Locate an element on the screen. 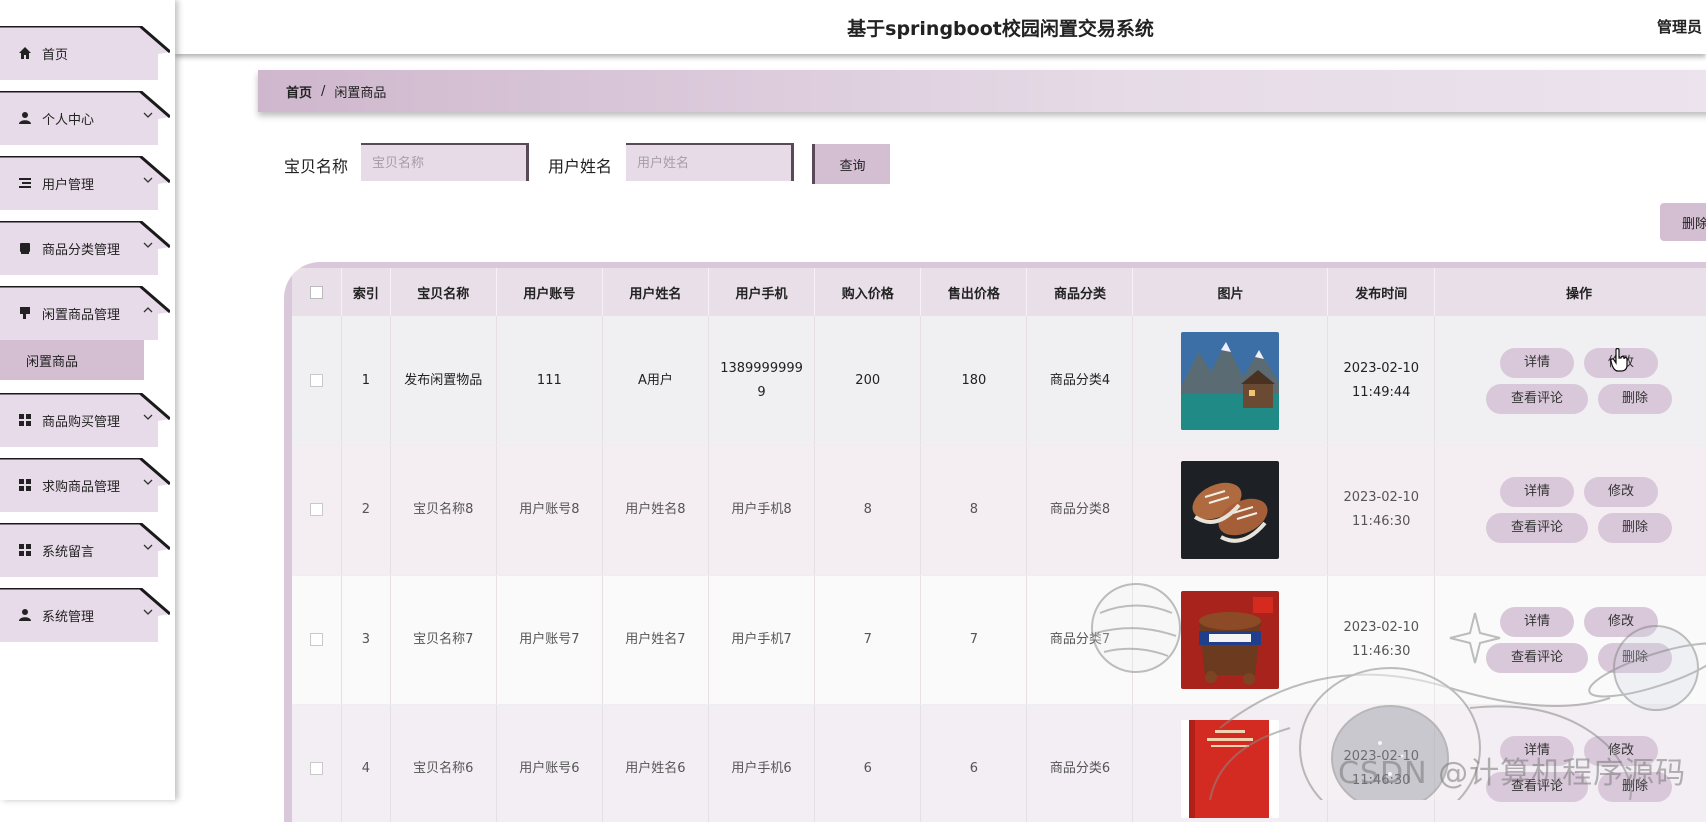 The image size is (1706, 822). sidebar-item-purchase: 商品购买管理 is located at coordinates (85, 420).